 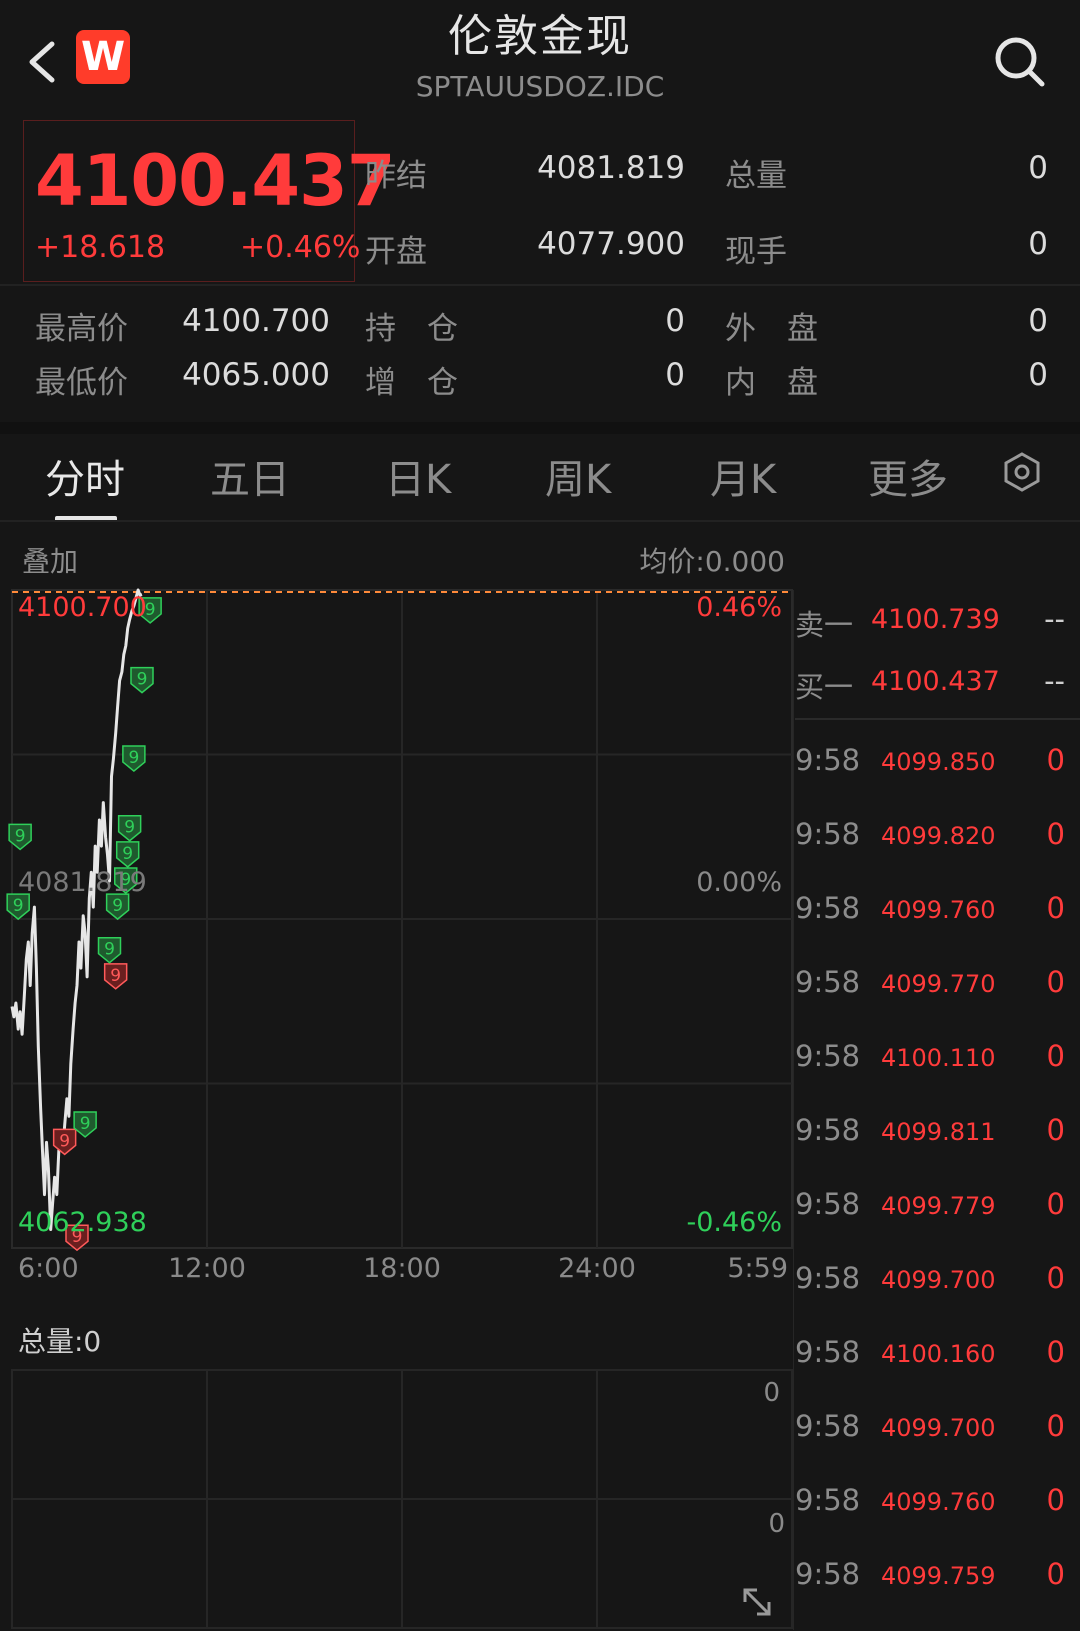 I want to click on field-value: 4081.819, so click(x=611, y=168).